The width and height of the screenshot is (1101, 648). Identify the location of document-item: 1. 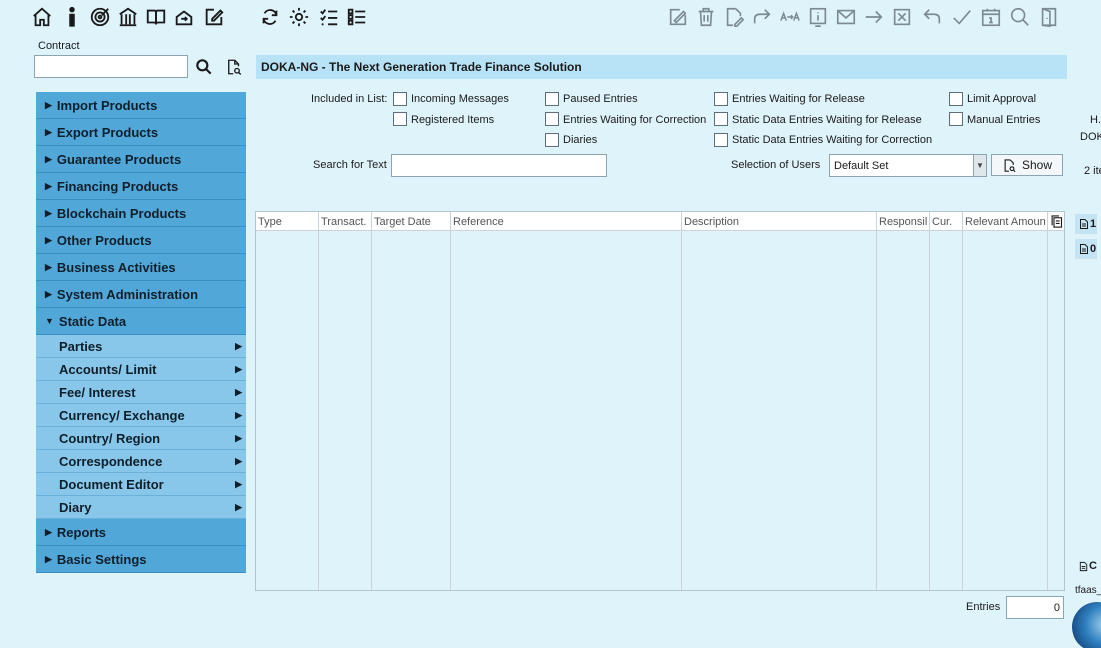
(1086, 224).